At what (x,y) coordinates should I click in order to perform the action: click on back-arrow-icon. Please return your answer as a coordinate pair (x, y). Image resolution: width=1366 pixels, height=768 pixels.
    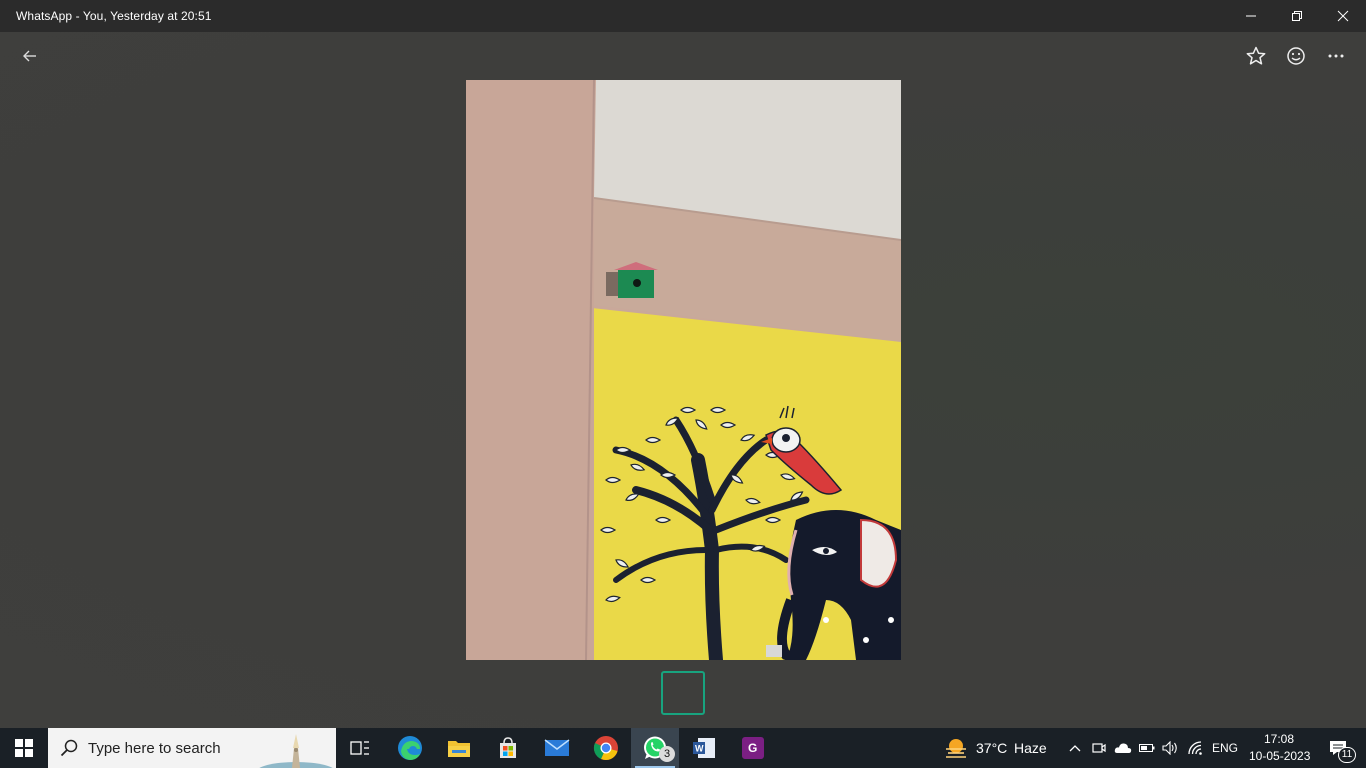
    Looking at the image, I should click on (29, 56).